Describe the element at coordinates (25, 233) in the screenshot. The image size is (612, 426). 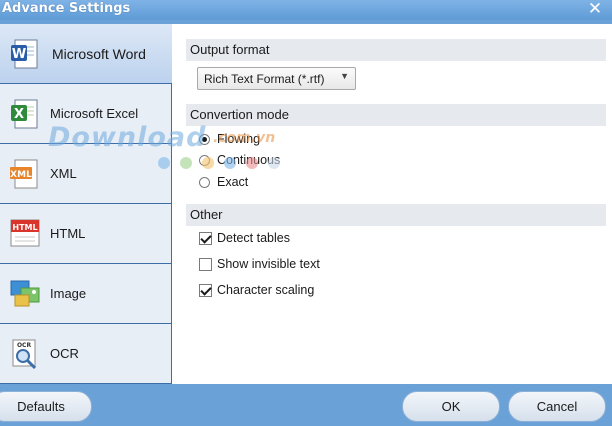
I see `html-icon: HTML` at that location.